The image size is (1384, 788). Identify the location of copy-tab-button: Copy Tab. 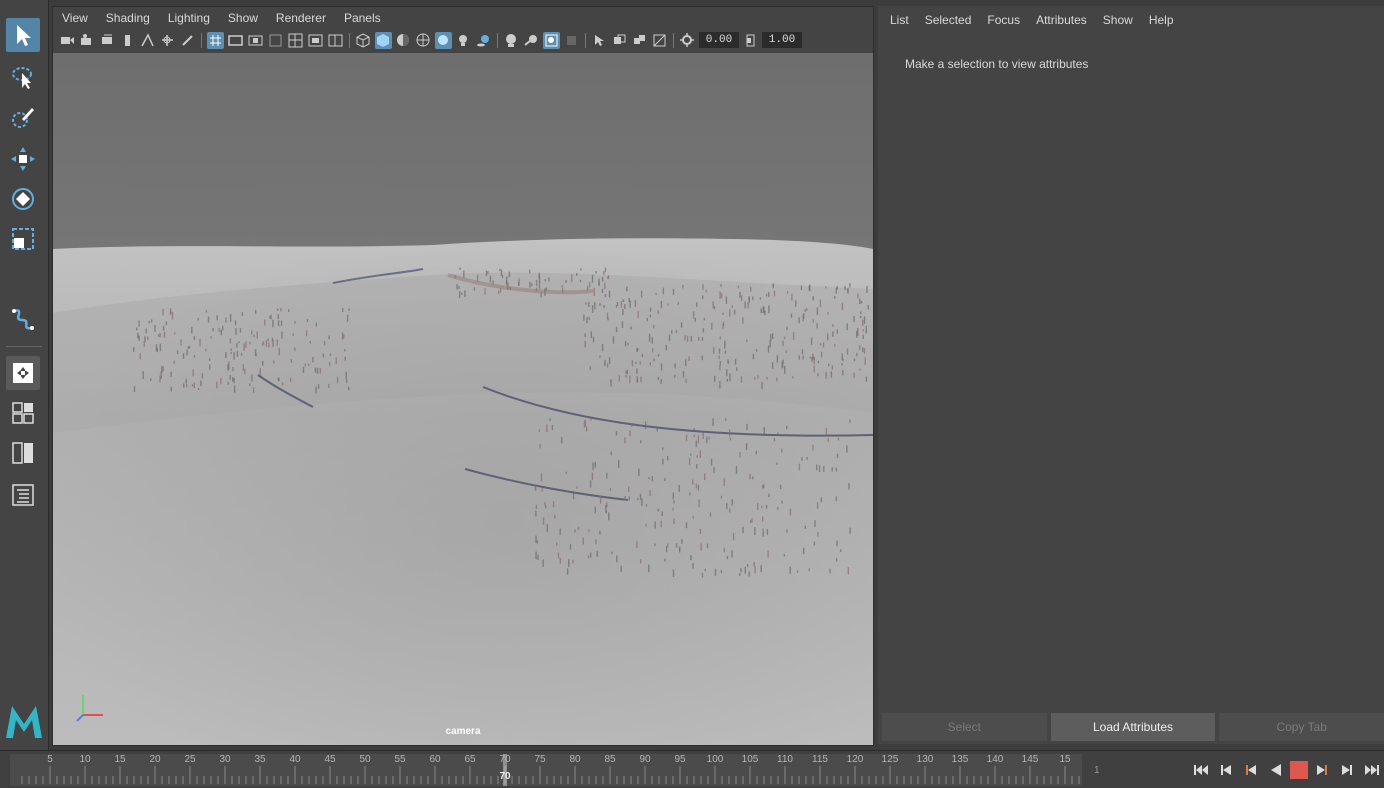
(1301, 727).